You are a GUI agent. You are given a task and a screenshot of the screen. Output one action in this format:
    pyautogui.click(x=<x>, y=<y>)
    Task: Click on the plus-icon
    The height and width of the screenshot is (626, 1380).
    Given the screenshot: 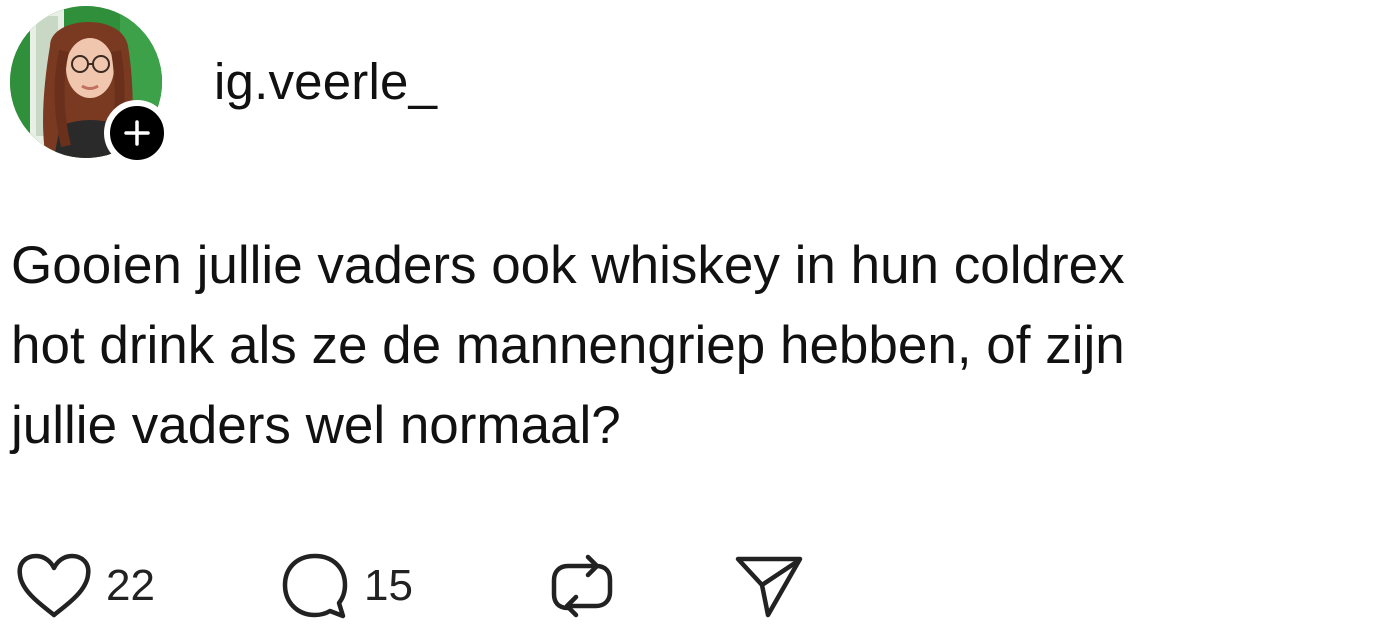 What is the action you would take?
    pyautogui.click(x=137, y=133)
    